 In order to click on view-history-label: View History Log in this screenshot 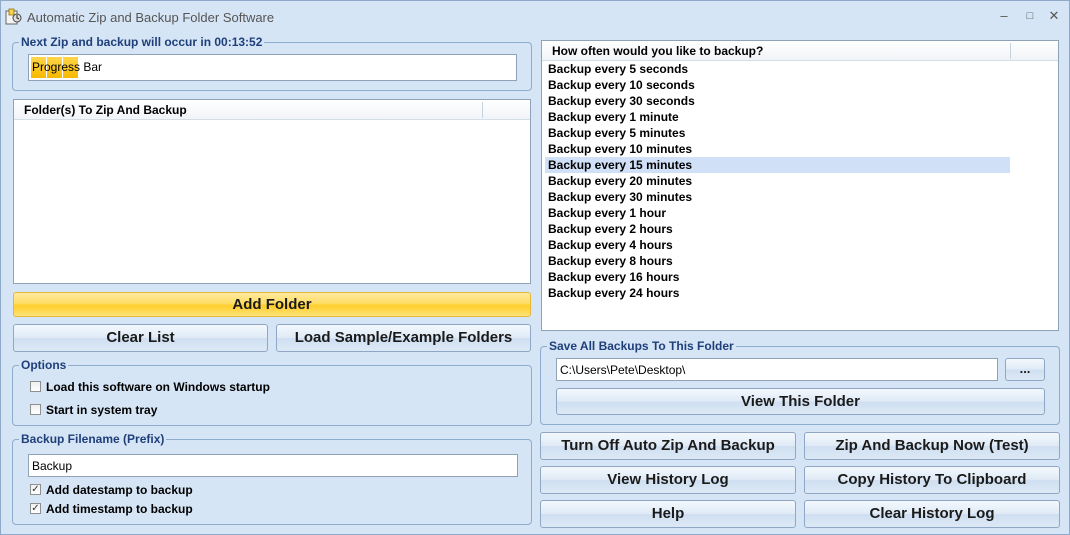, I will do `click(668, 479)`.